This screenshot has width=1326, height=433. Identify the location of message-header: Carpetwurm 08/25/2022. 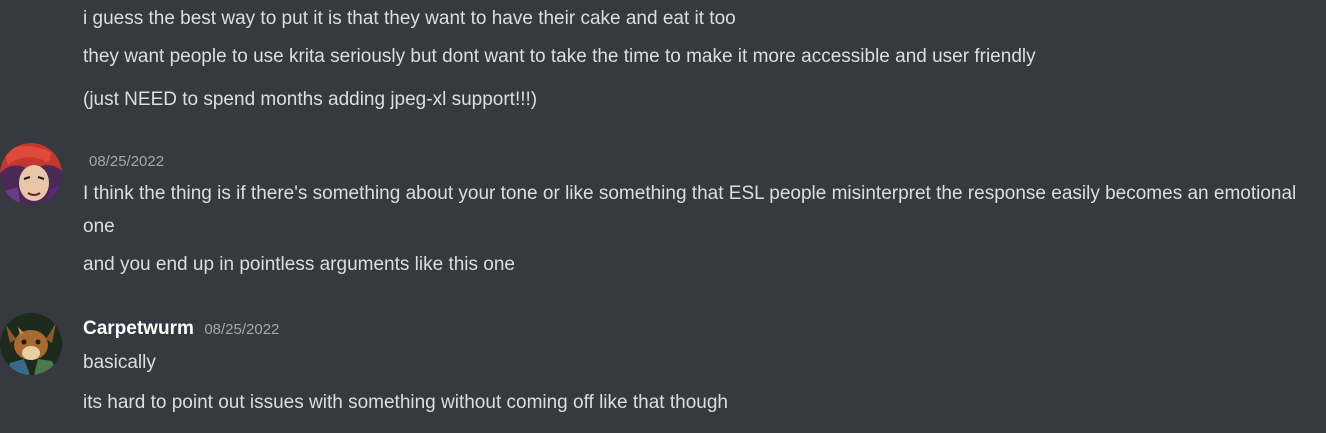
(181, 329).